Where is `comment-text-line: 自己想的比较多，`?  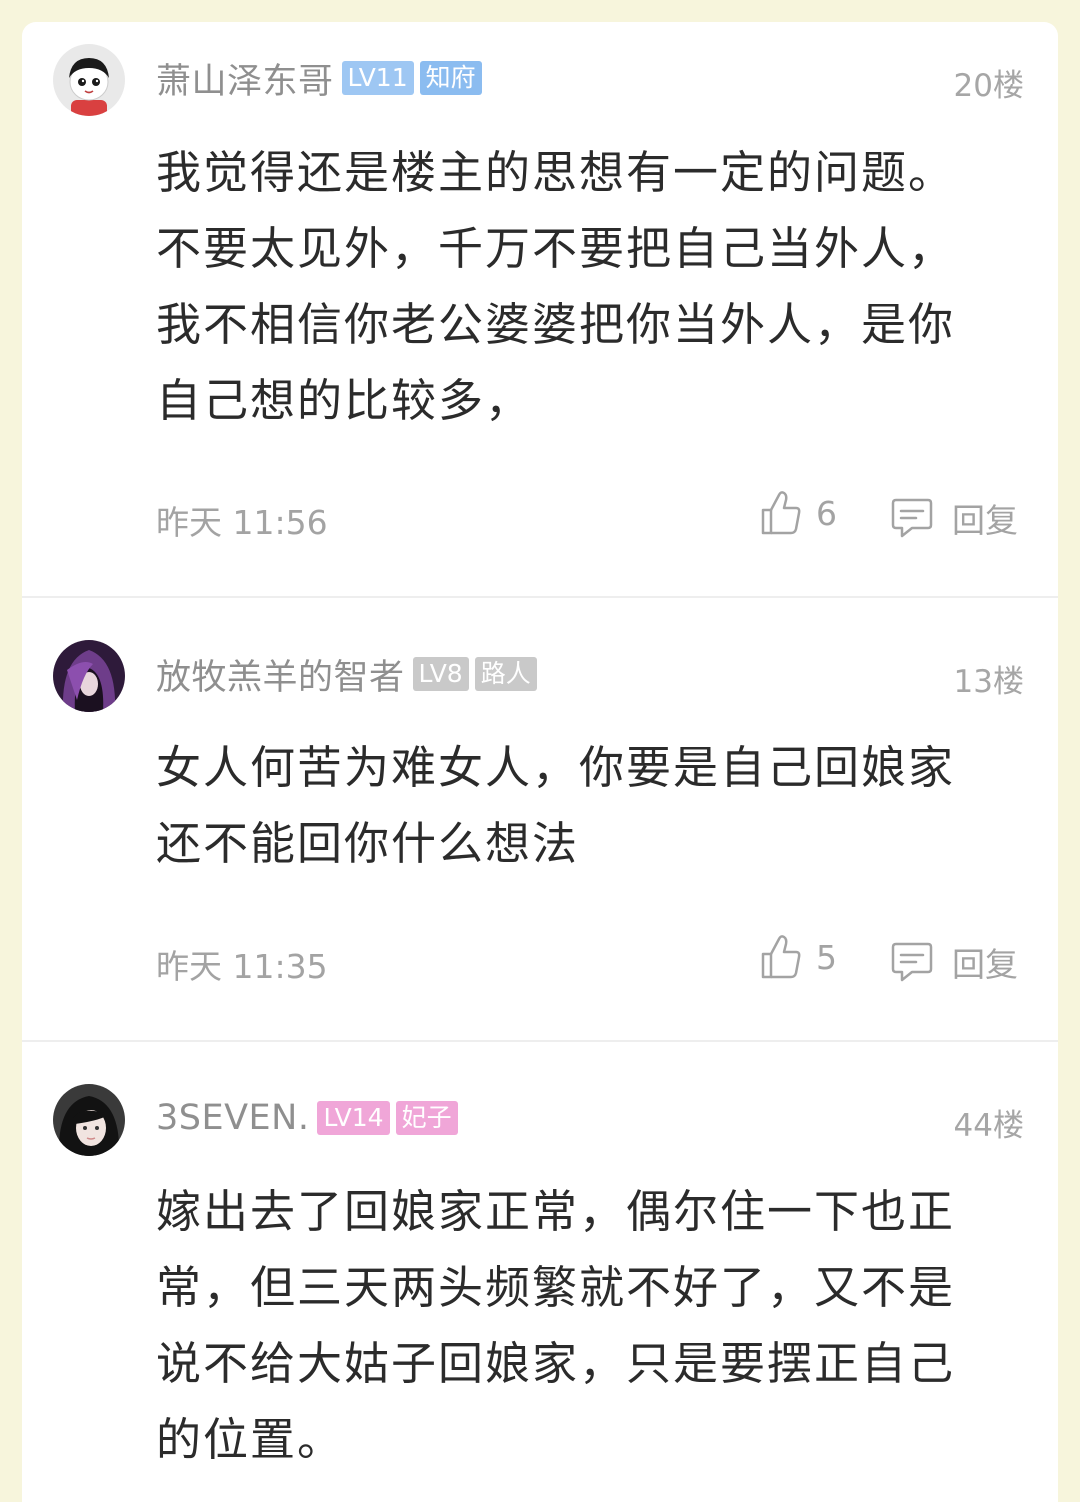
comment-text-line: 自己想的比较多， is located at coordinates (344, 400).